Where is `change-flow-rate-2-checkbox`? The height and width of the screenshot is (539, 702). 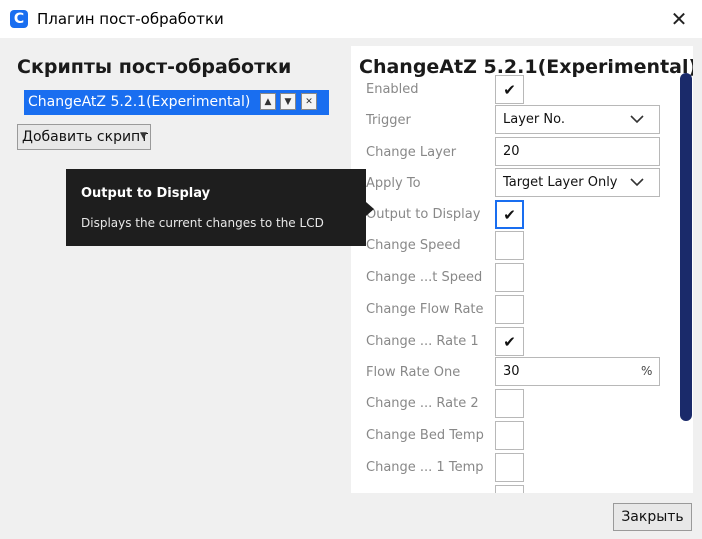
change-flow-rate-2-checkbox is located at coordinates (509, 403).